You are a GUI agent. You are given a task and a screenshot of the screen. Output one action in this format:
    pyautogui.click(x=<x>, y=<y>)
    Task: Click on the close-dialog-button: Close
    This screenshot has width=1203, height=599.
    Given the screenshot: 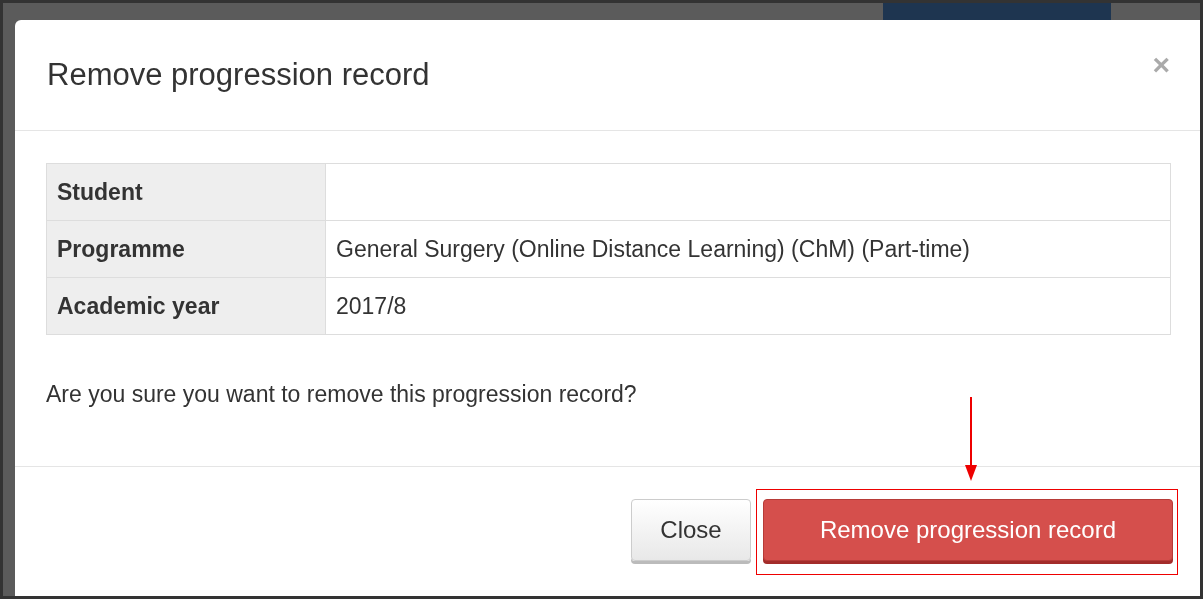 What is the action you would take?
    pyautogui.click(x=691, y=530)
    